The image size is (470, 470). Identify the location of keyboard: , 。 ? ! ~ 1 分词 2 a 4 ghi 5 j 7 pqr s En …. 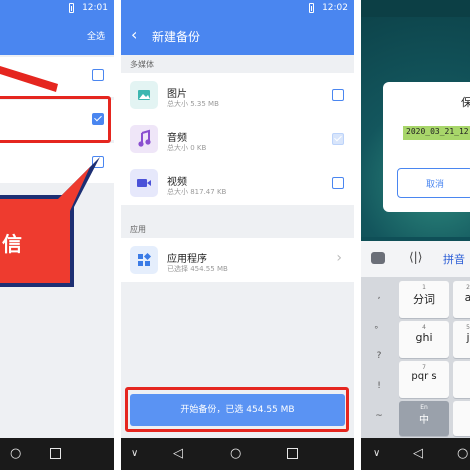
(415, 357).